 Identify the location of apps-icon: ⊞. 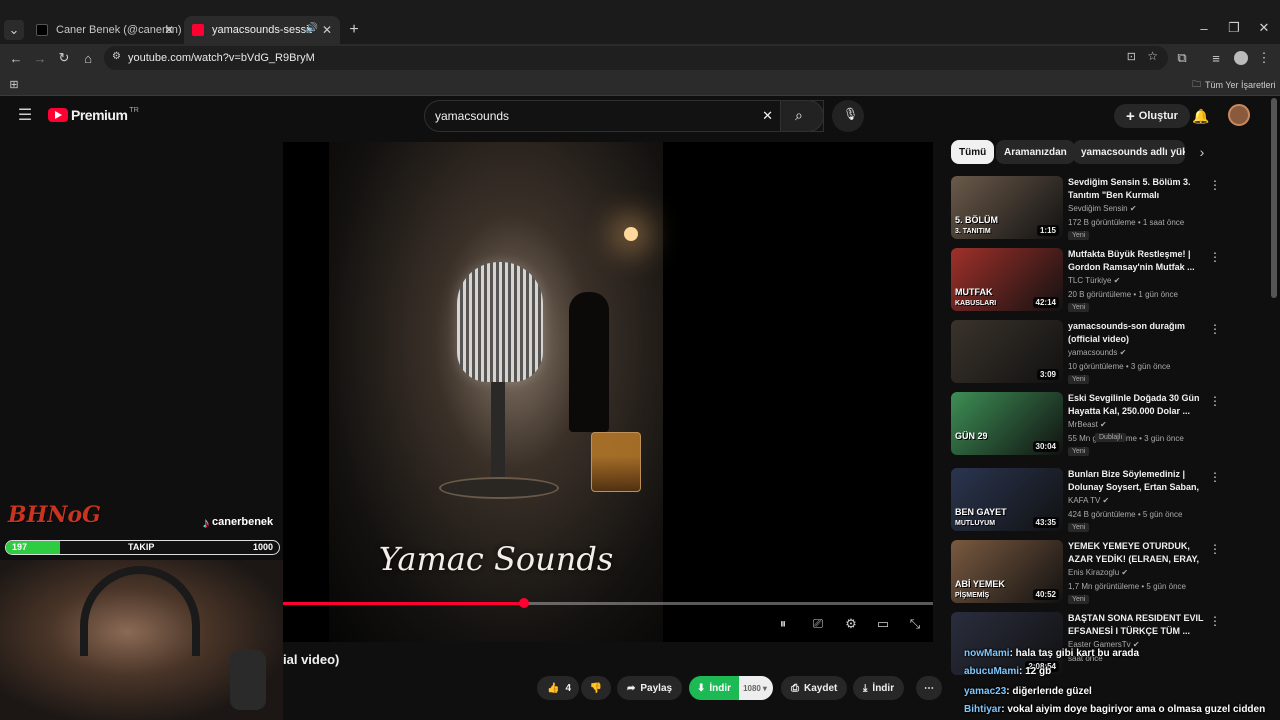
(14, 84).